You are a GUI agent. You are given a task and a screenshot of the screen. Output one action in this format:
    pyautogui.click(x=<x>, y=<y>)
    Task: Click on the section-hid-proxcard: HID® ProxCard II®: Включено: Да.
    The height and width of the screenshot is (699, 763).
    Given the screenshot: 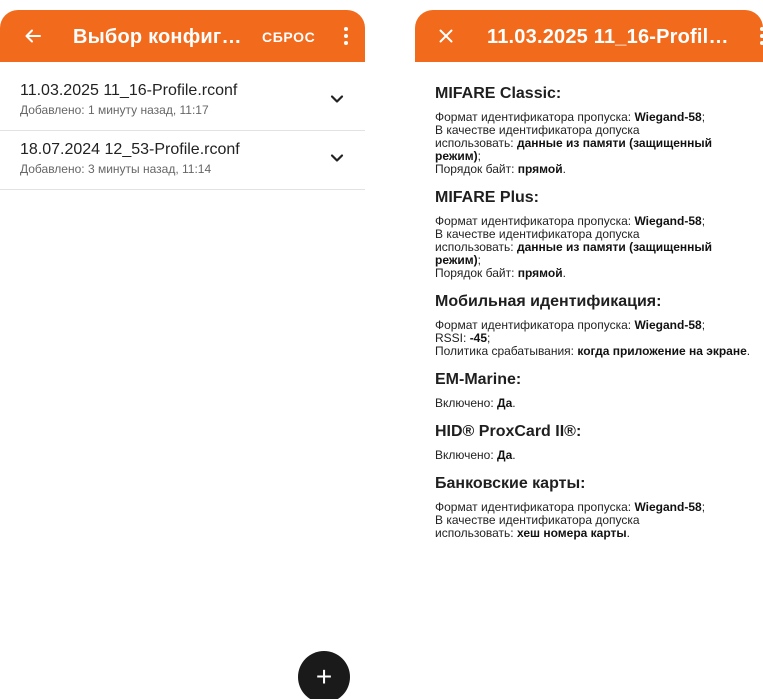 What is the action you would take?
    pyautogui.click(x=595, y=442)
    